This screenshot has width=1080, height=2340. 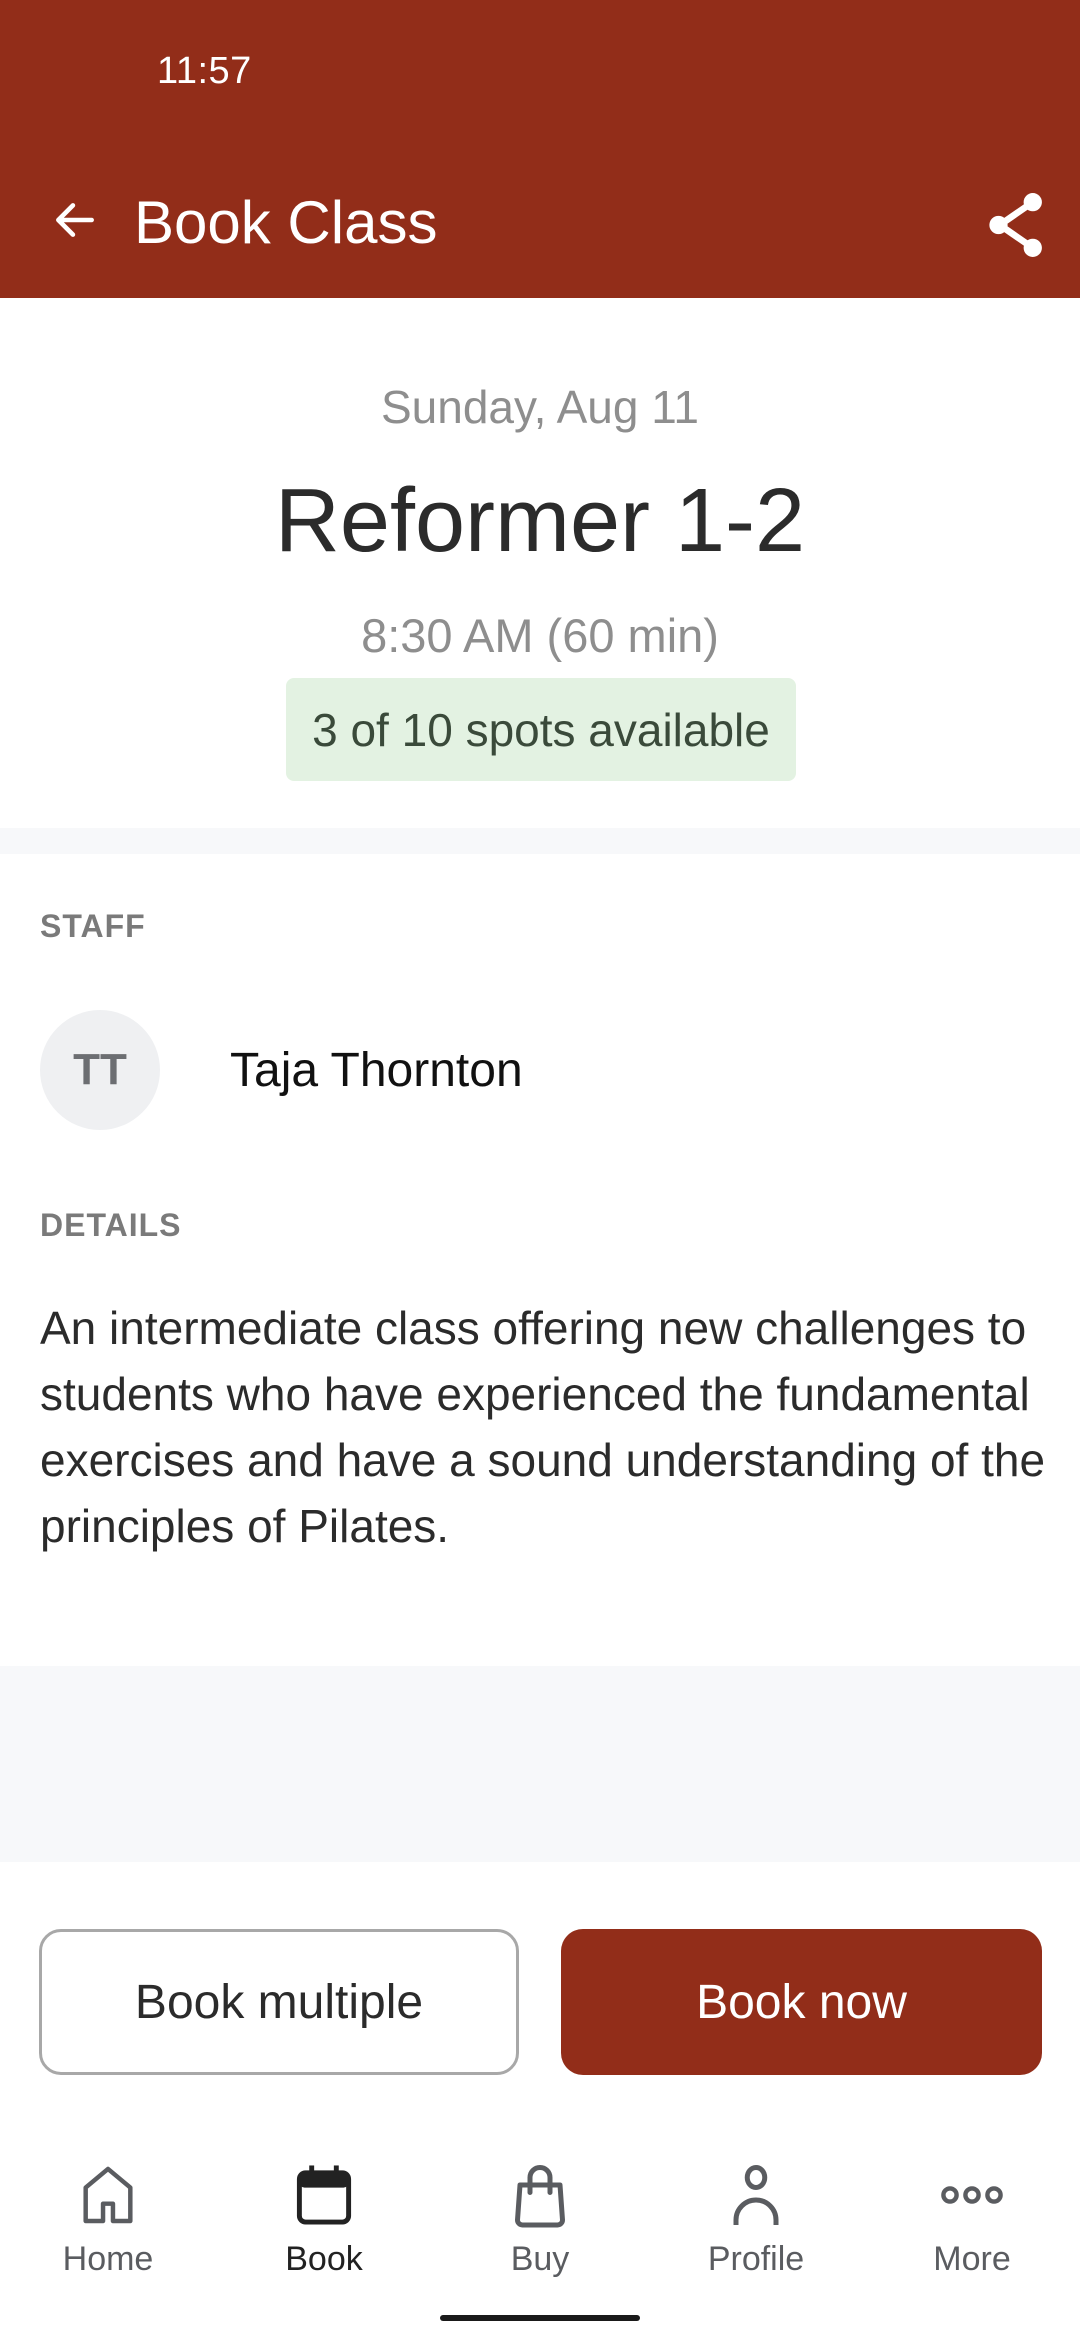 I want to click on arrow-left-icon, so click(x=75, y=220).